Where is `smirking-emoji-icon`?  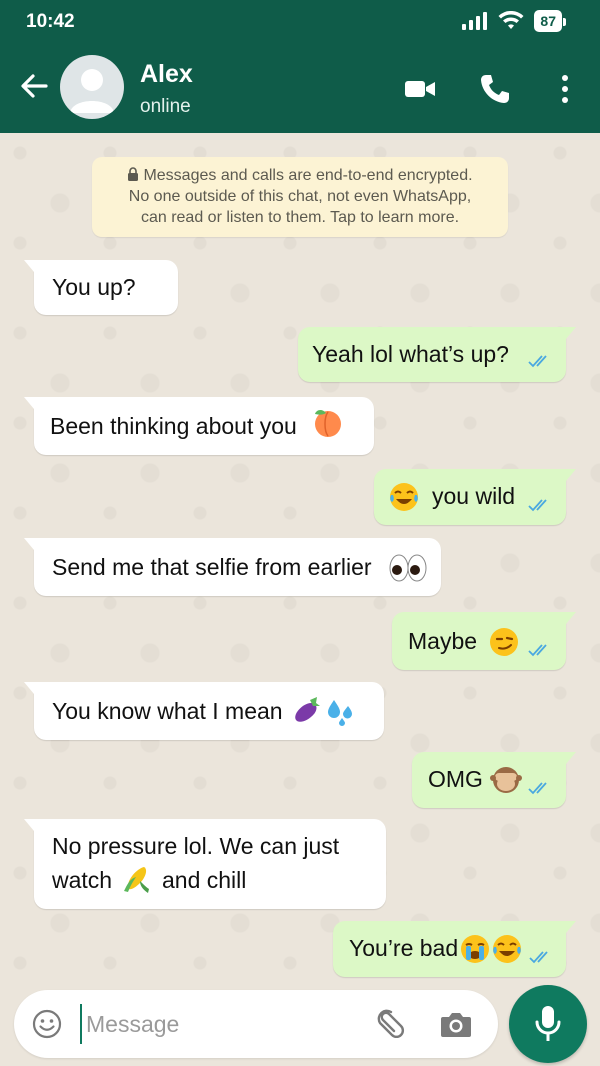 smirking-emoji-icon is located at coordinates (504, 642).